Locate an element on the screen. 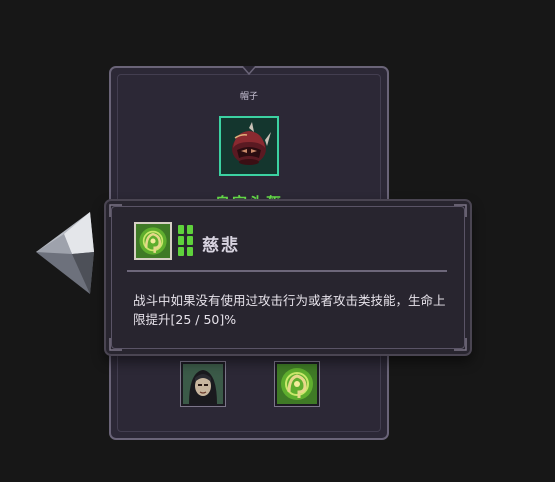  character-portrait-hooded is located at coordinates (203, 384).